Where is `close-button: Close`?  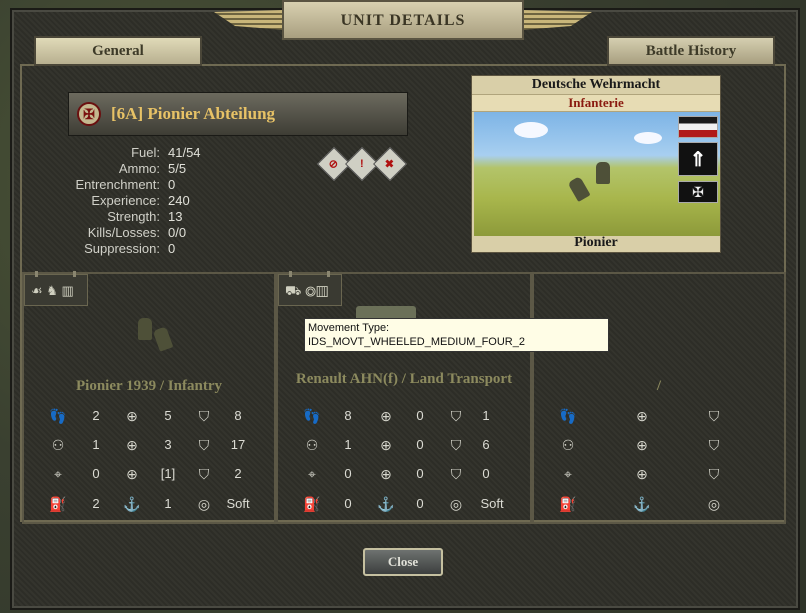 close-button: Close is located at coordinates (403, 562).